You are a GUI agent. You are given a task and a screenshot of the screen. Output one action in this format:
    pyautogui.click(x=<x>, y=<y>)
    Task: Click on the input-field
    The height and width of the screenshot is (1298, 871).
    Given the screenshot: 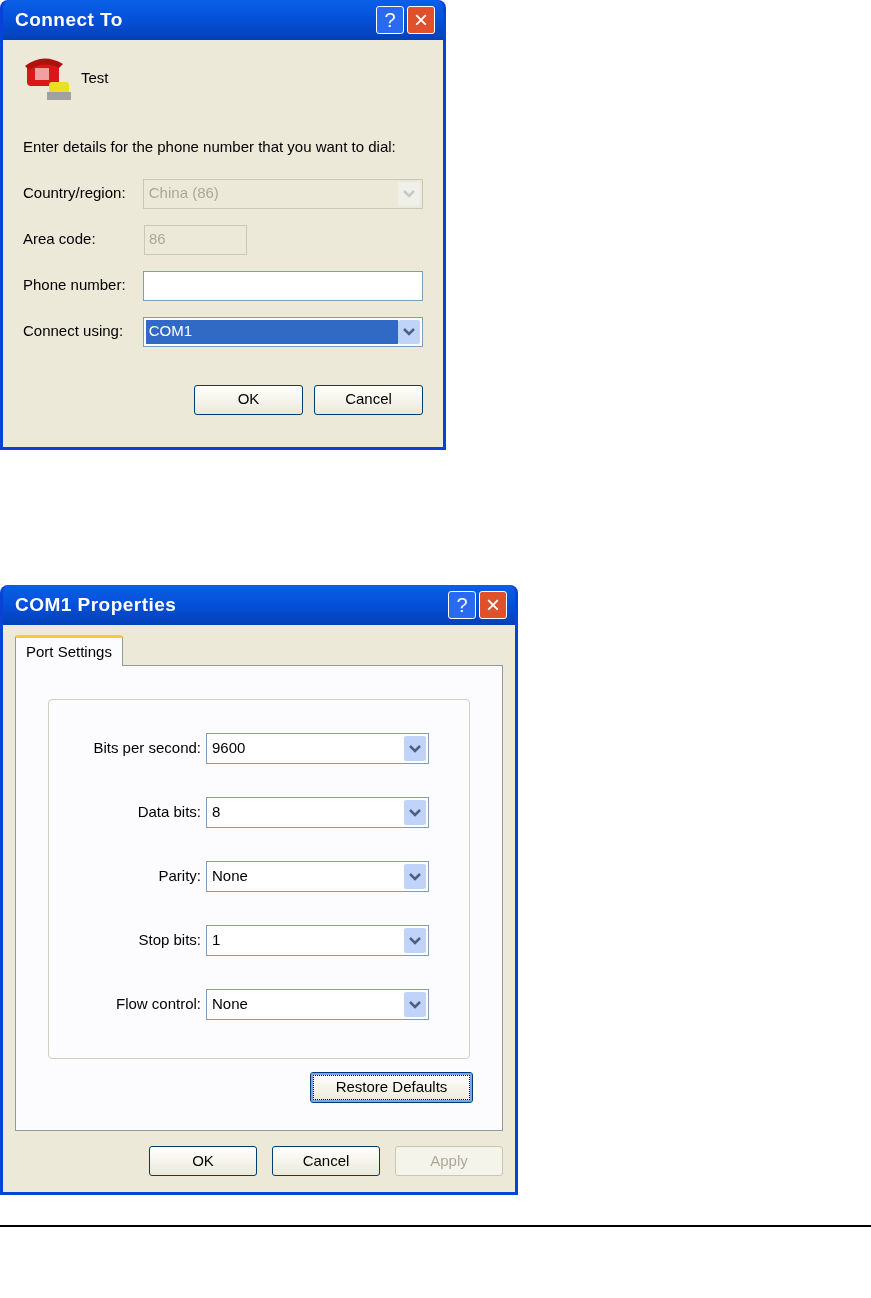 What is the action you would take?
    pyautogui.click(x=282, y=285)
    